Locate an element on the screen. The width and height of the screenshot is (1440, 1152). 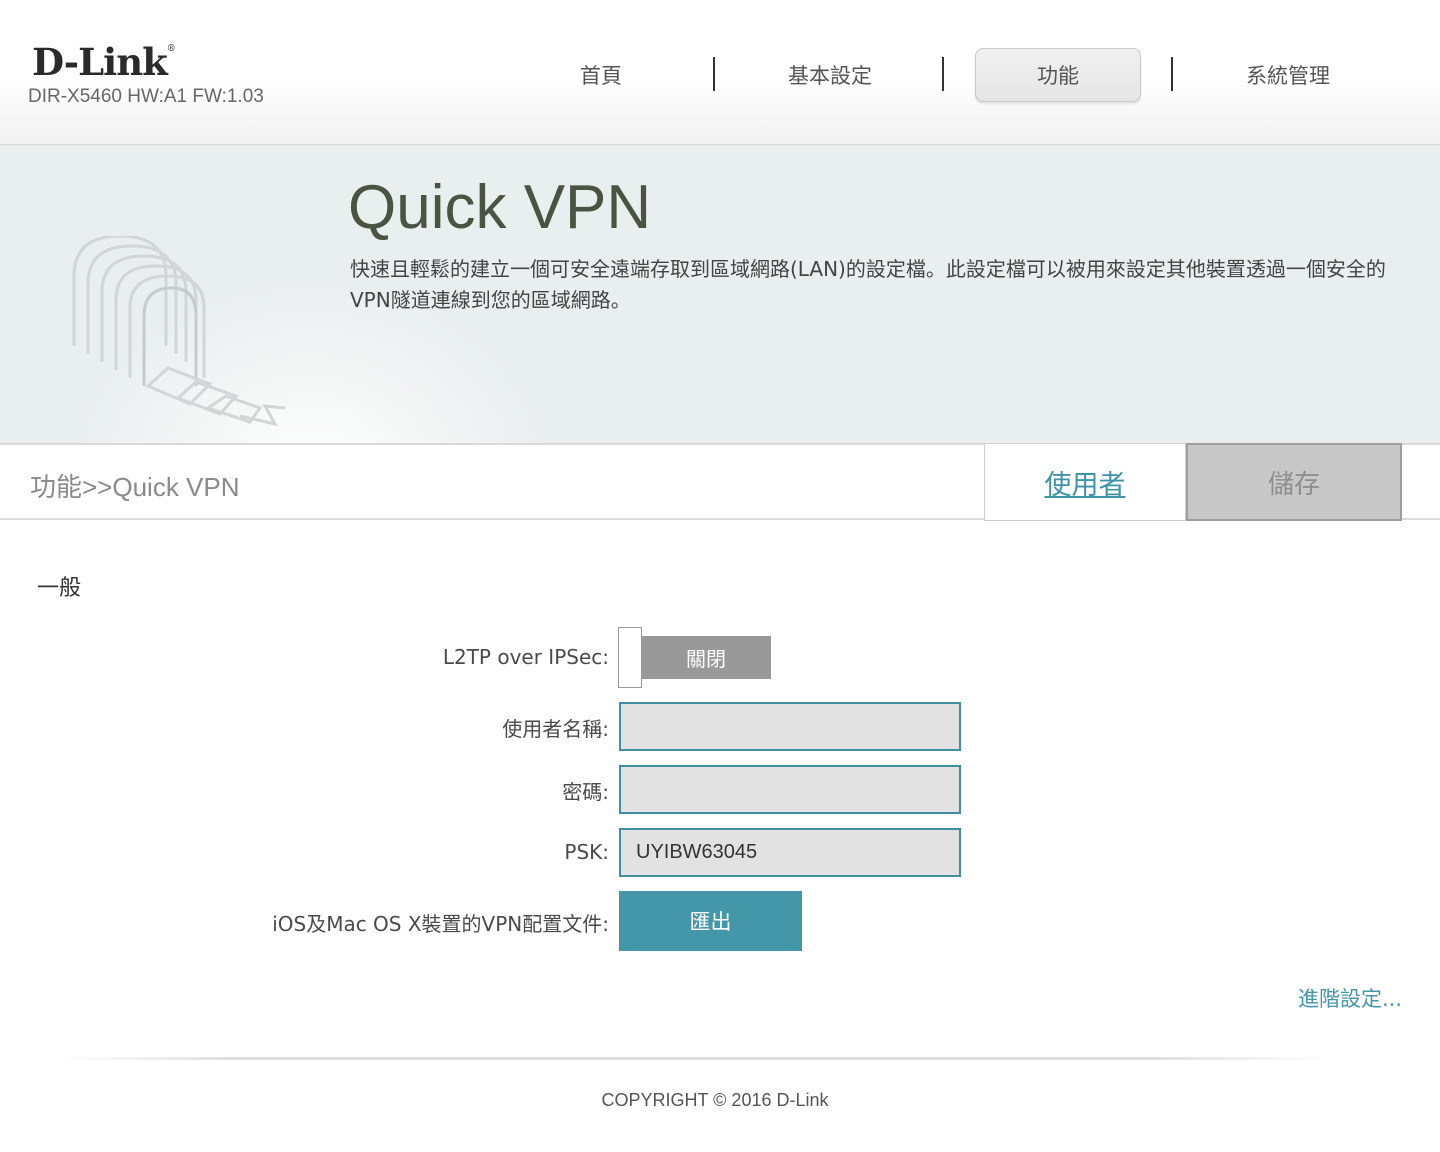
vpn-tunnel-icon is located at coordinates (179, 331).